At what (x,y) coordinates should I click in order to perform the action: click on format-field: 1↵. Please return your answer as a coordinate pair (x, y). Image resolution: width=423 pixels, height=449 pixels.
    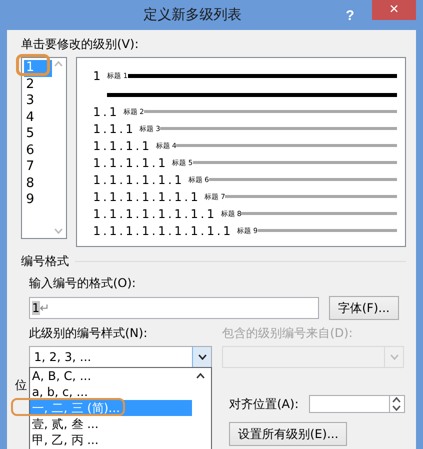
    Looking at the image, I should click on (174, 308).